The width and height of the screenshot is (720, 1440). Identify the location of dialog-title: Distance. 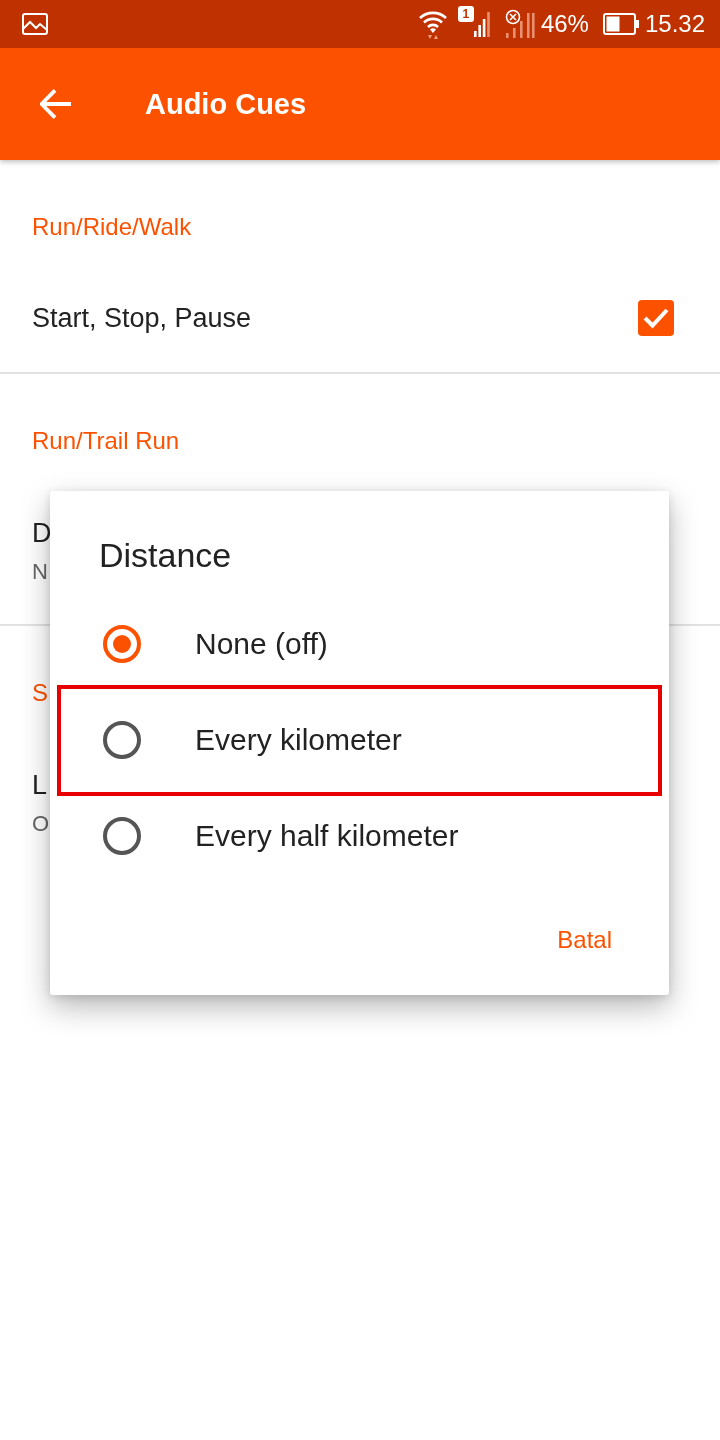
(165, 555).